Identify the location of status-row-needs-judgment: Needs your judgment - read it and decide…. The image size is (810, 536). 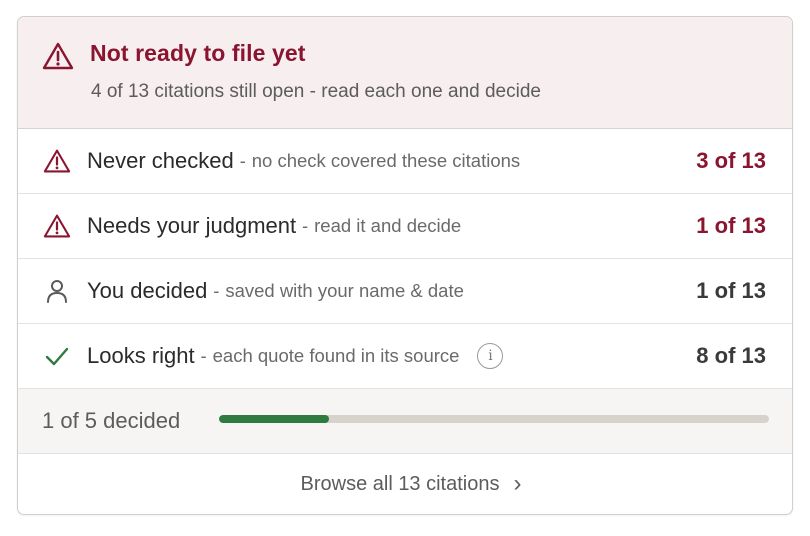
(405, 226).